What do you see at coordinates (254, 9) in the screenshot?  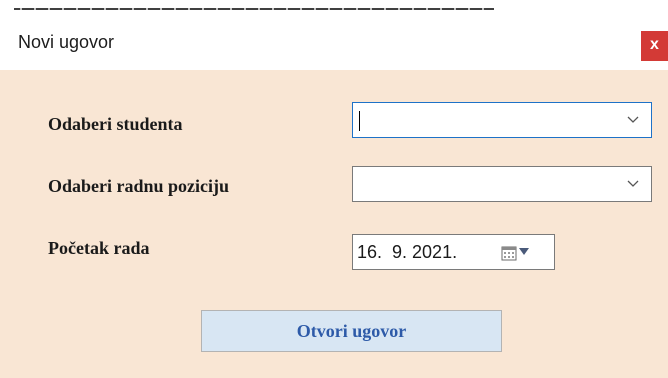 I see `top-border-line` at bounding box center [254, 9].